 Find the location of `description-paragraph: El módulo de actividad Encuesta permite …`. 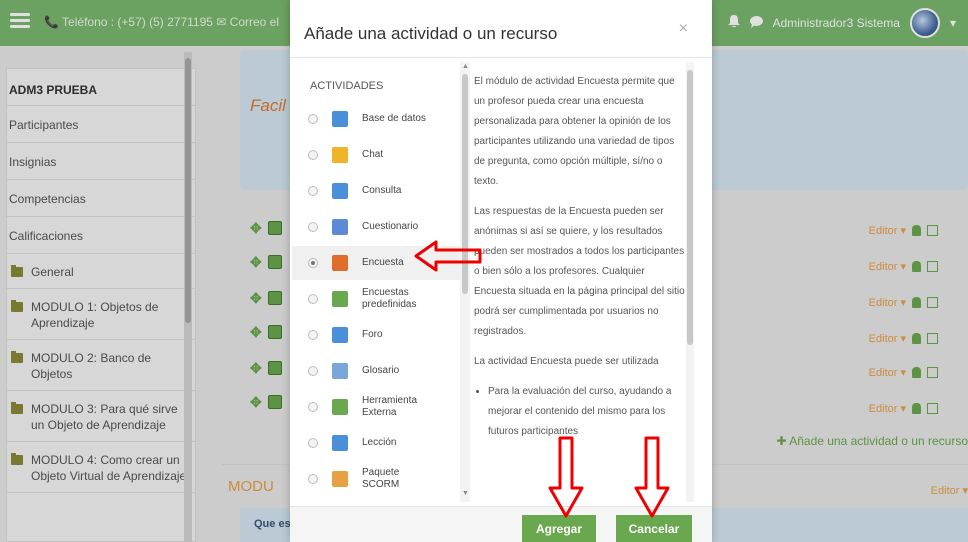

description-paragraph: El módulo de actividad Encuesta permite … is located at coordinates (574, 131).